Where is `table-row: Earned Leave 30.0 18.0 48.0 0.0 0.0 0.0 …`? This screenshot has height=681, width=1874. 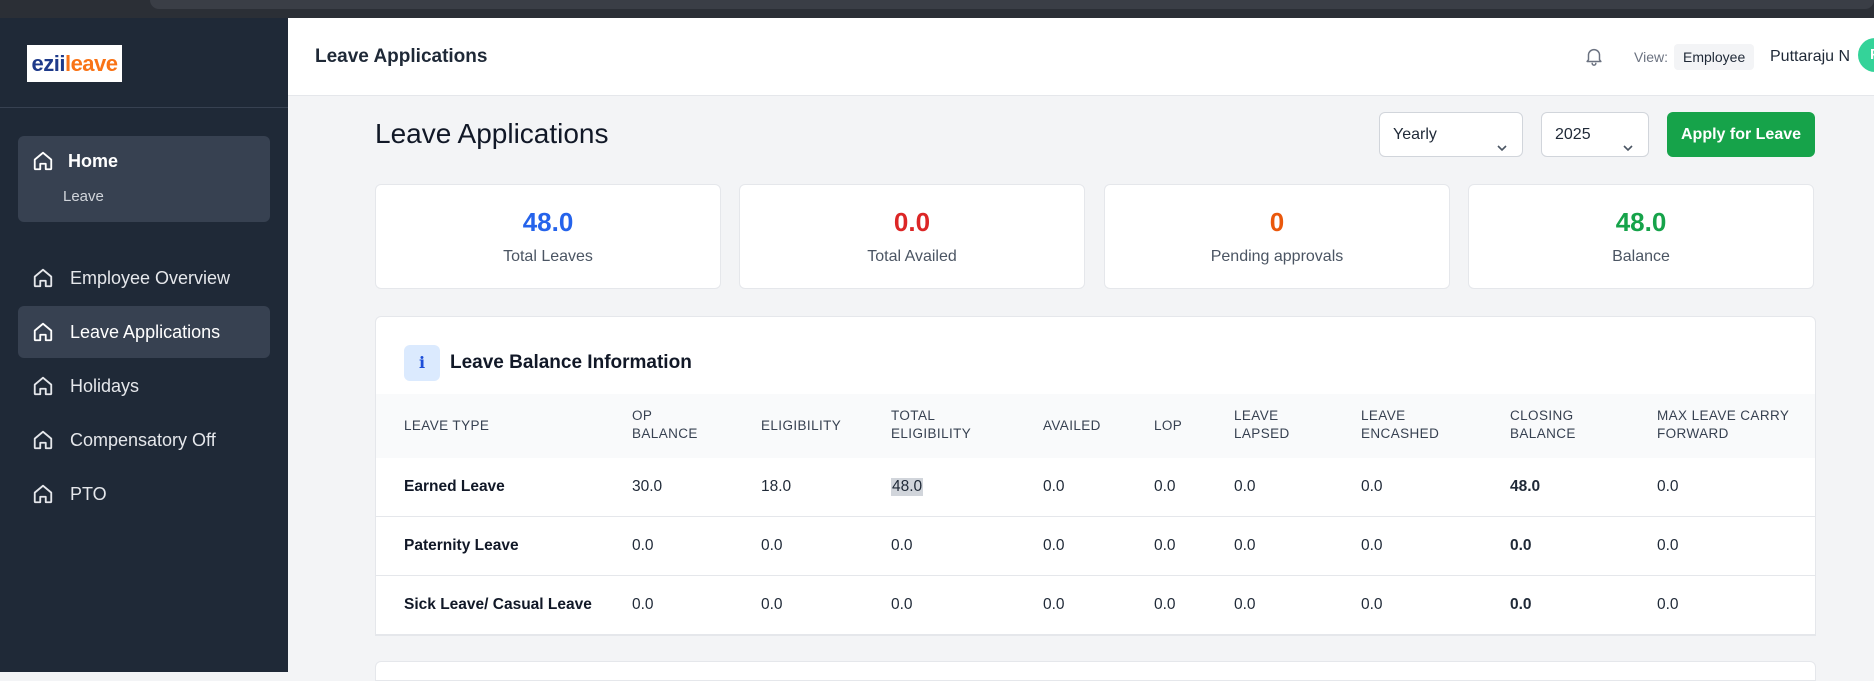 table-row: Earned Leave 30.0 18.0 48.0 0.0 0.0 0.0 … is located at coordinates (1095, 487).